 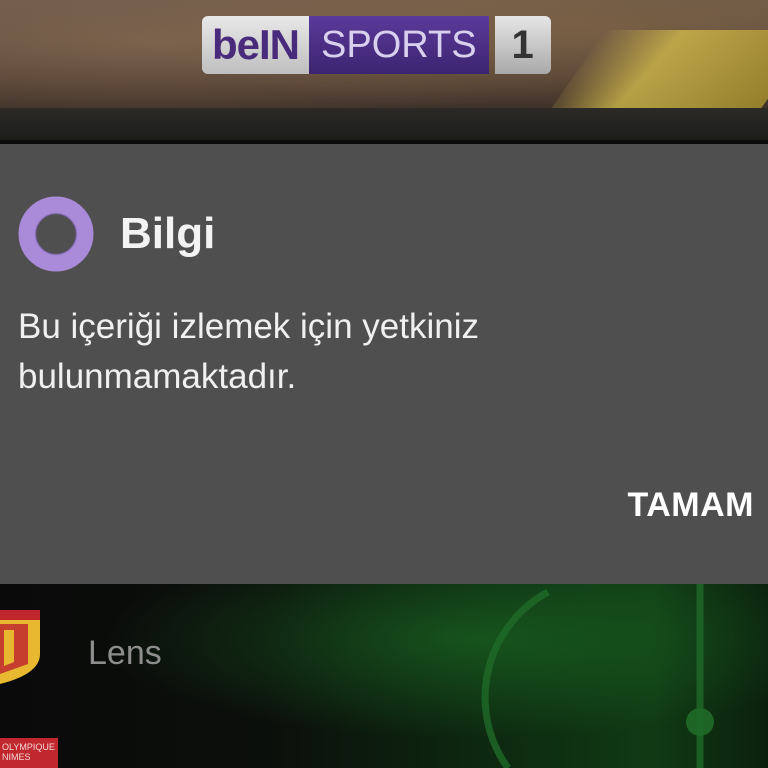 I want to click on banner-decoration, so click(x=658, y=70).